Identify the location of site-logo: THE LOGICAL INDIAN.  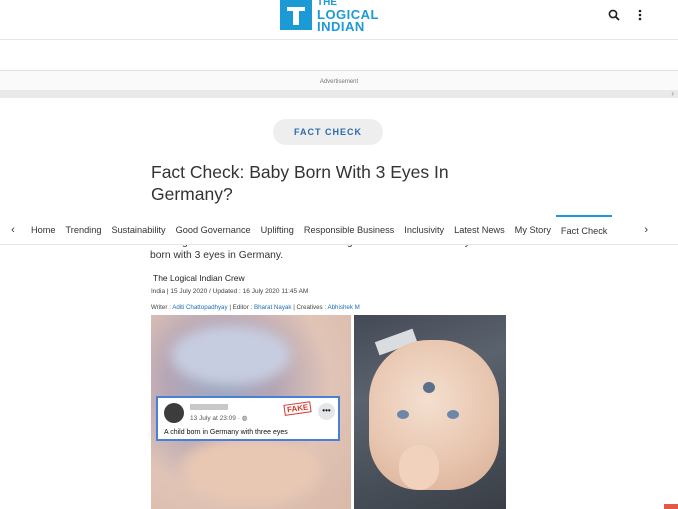
(329, 17).